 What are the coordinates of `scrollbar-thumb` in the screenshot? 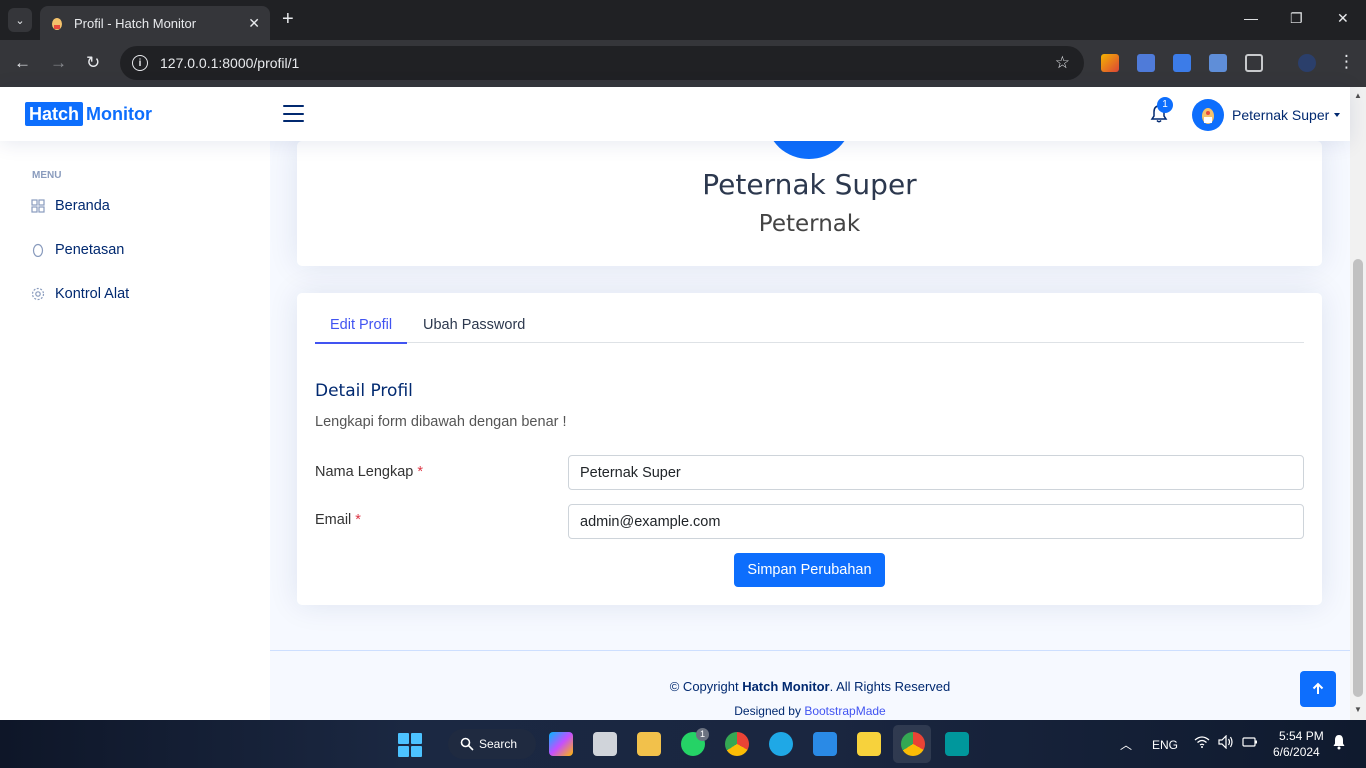 It's located at (1358, 478).